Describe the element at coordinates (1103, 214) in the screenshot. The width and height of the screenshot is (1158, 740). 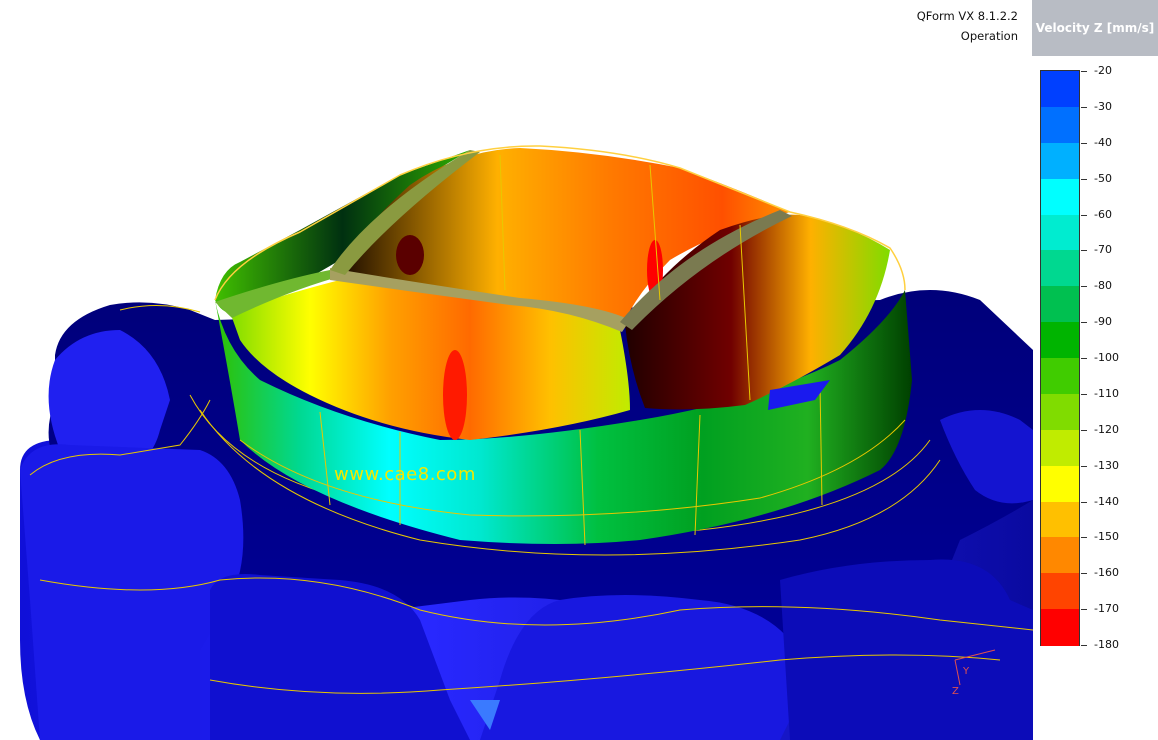
I see `legend-label: -60` at that location.